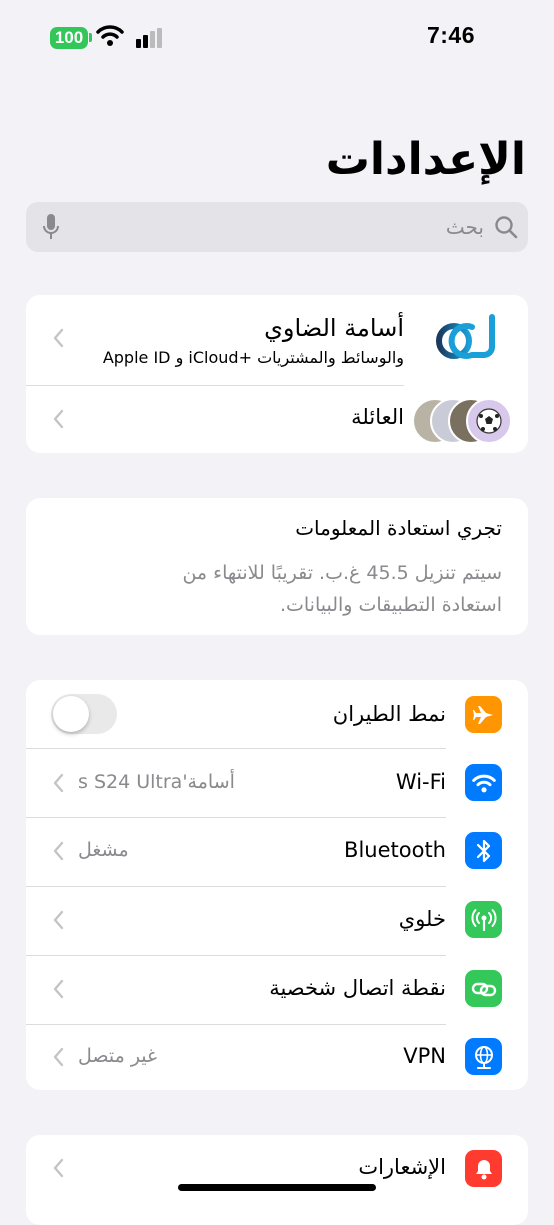  I want to click on link-icon, so click(483, 988).